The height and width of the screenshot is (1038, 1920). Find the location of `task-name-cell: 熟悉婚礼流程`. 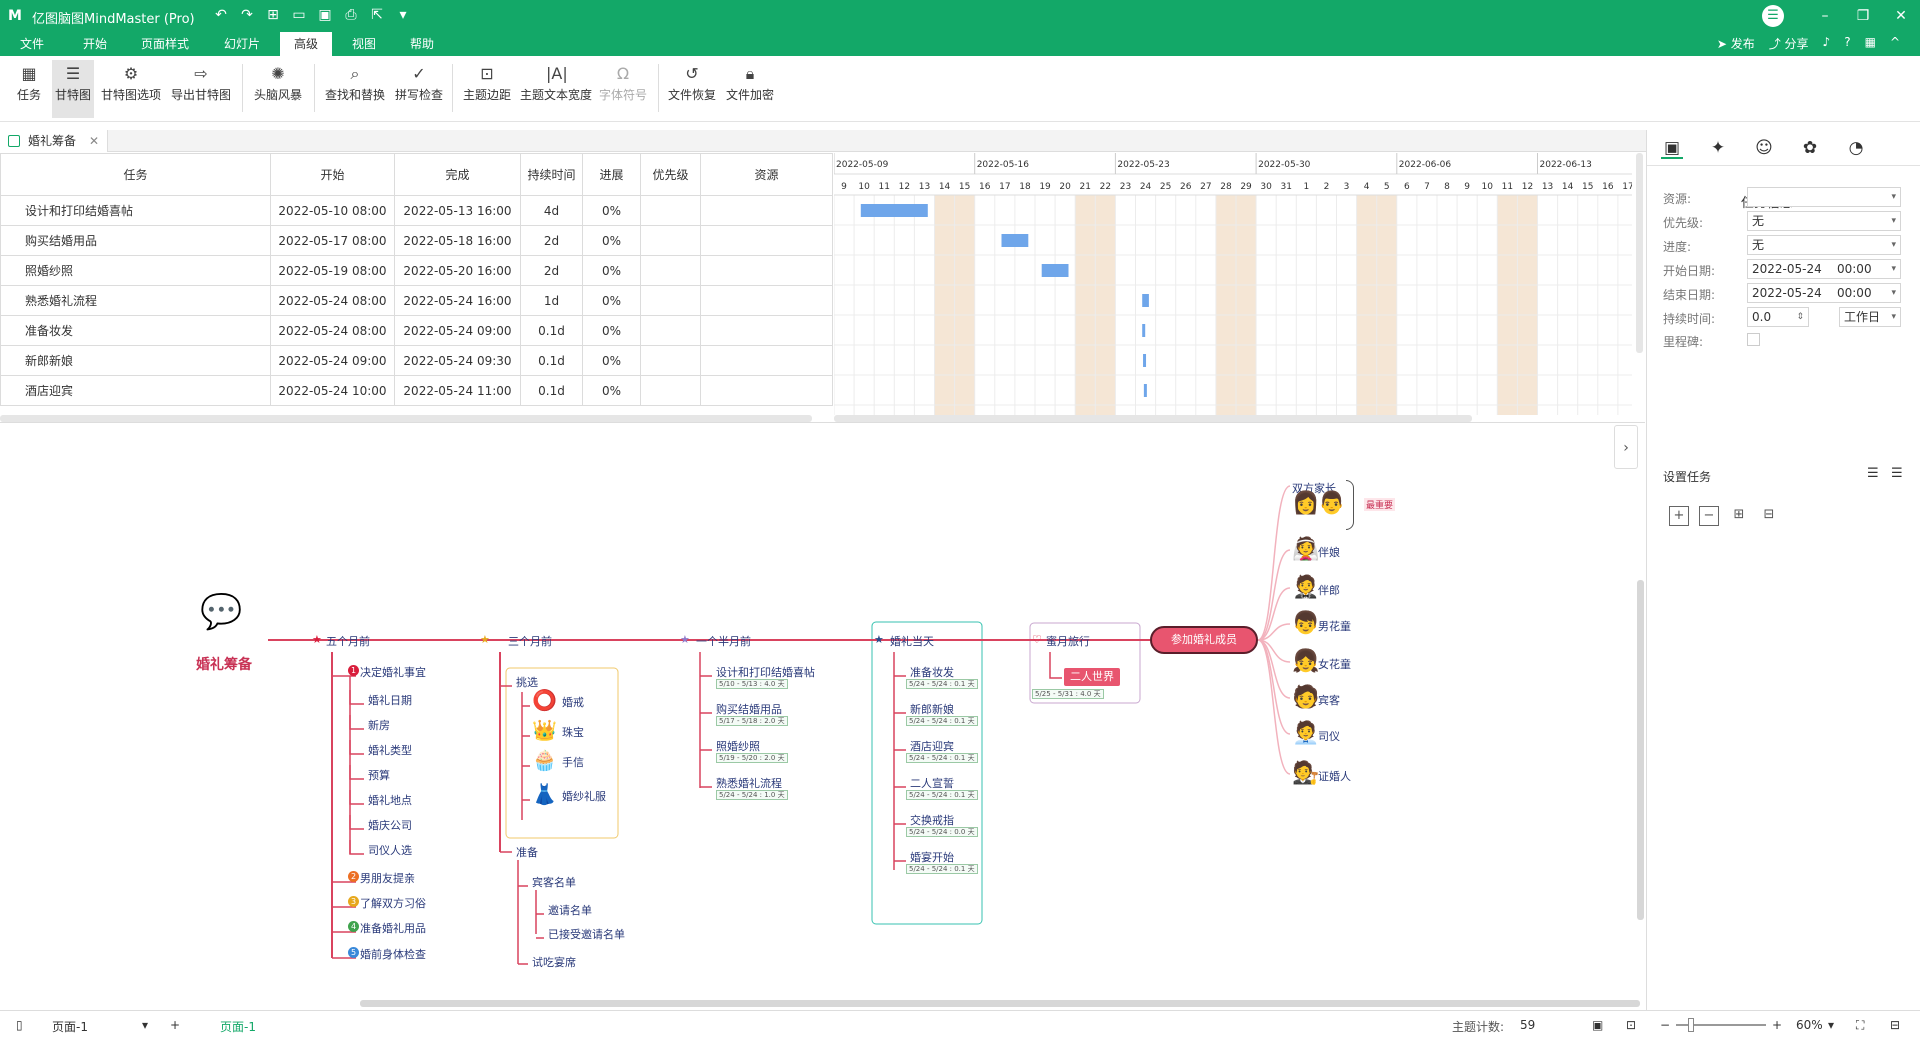

task-name-cell: 熟悉婚礼流程 is located at coordinates (135, 300).